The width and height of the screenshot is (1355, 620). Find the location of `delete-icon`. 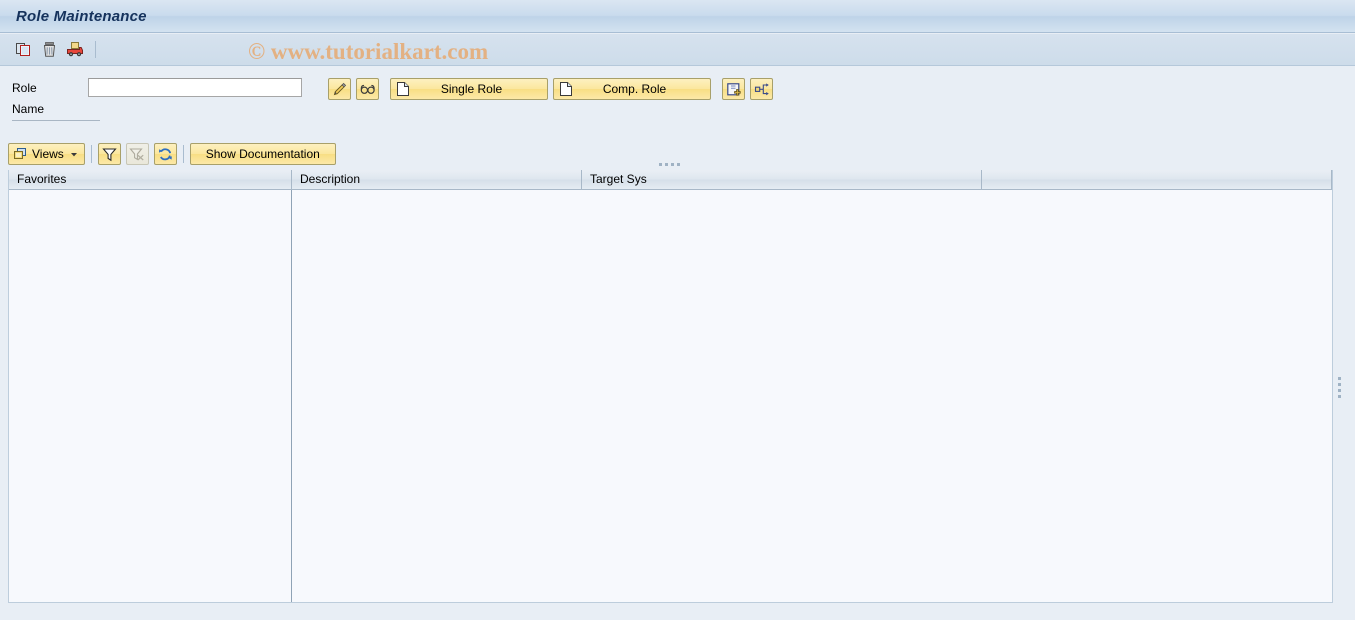

delete-icon is located at coordinates (49, 50).